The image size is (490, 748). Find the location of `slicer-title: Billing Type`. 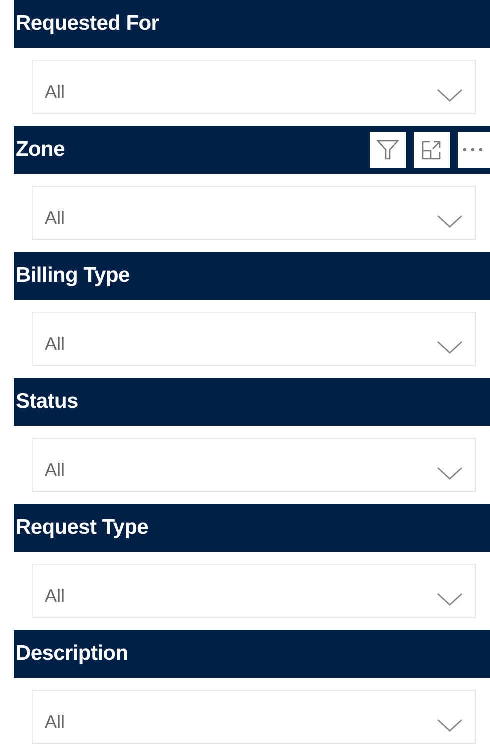

slicer-title: Billing Type is located at coordinates (73, 276).